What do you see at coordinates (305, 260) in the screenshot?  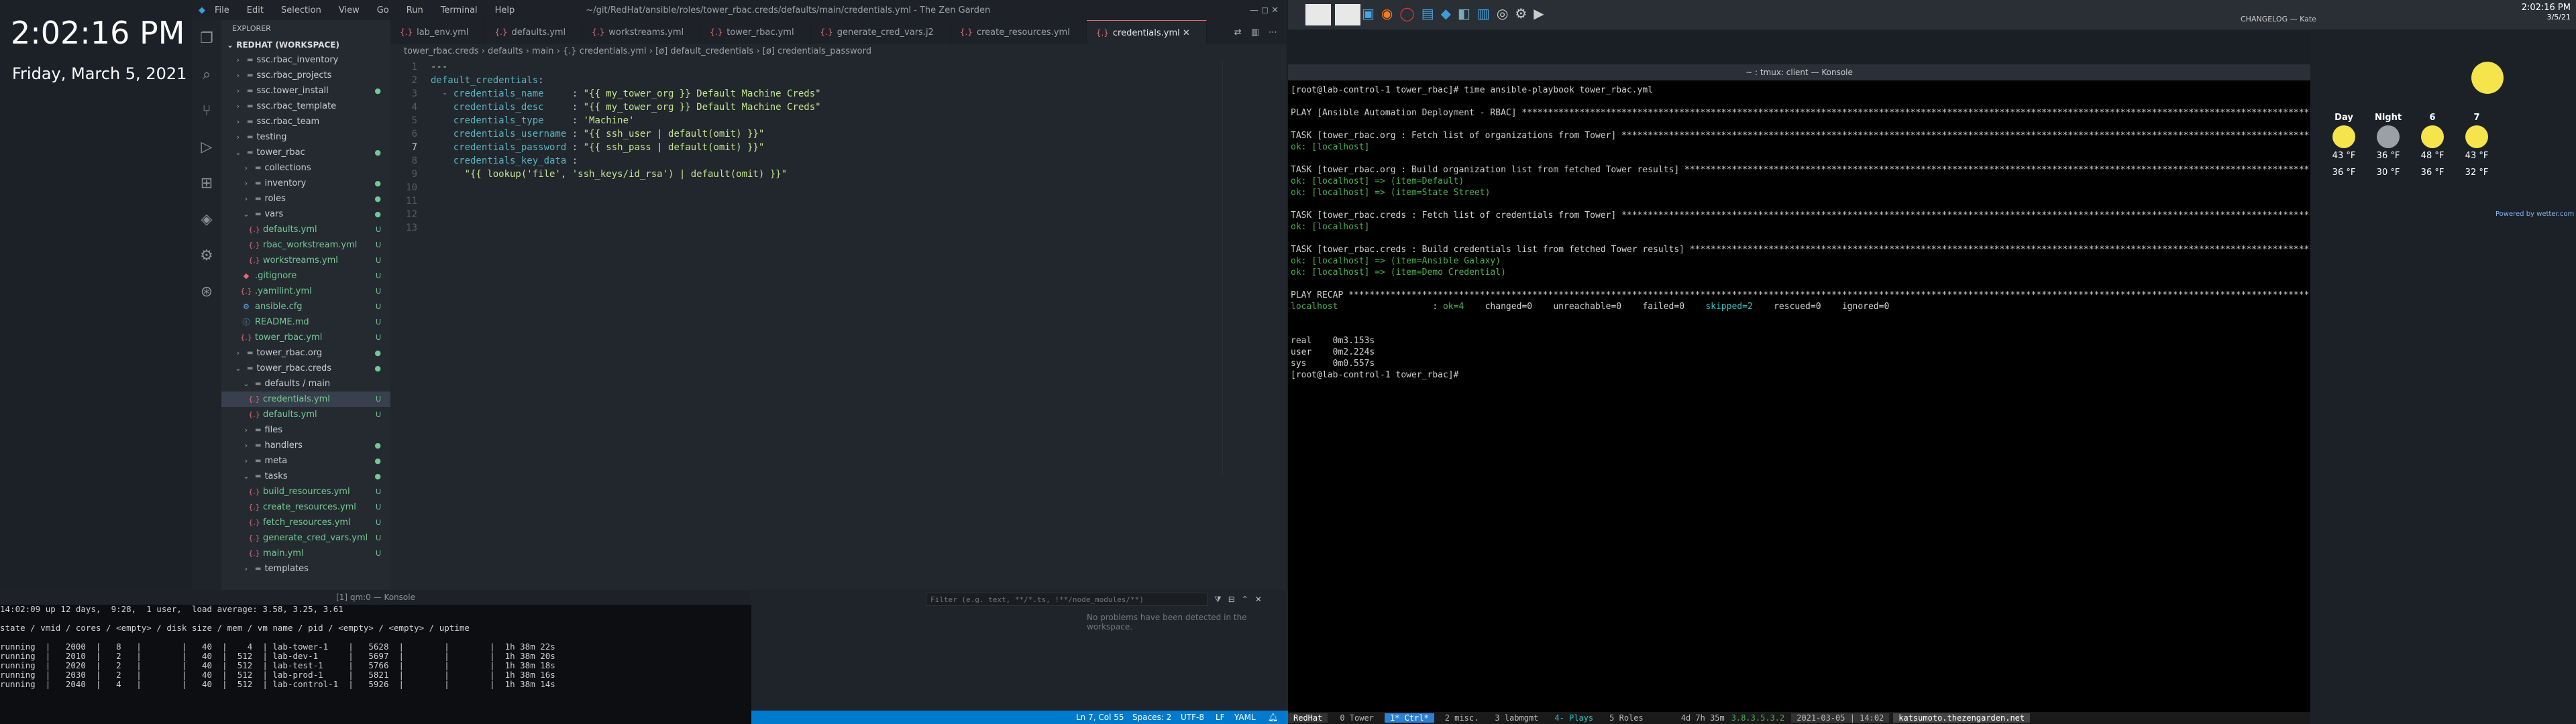 I see `explorer-item: {.} workstreams.yml U` at bounding box center [305, 260].